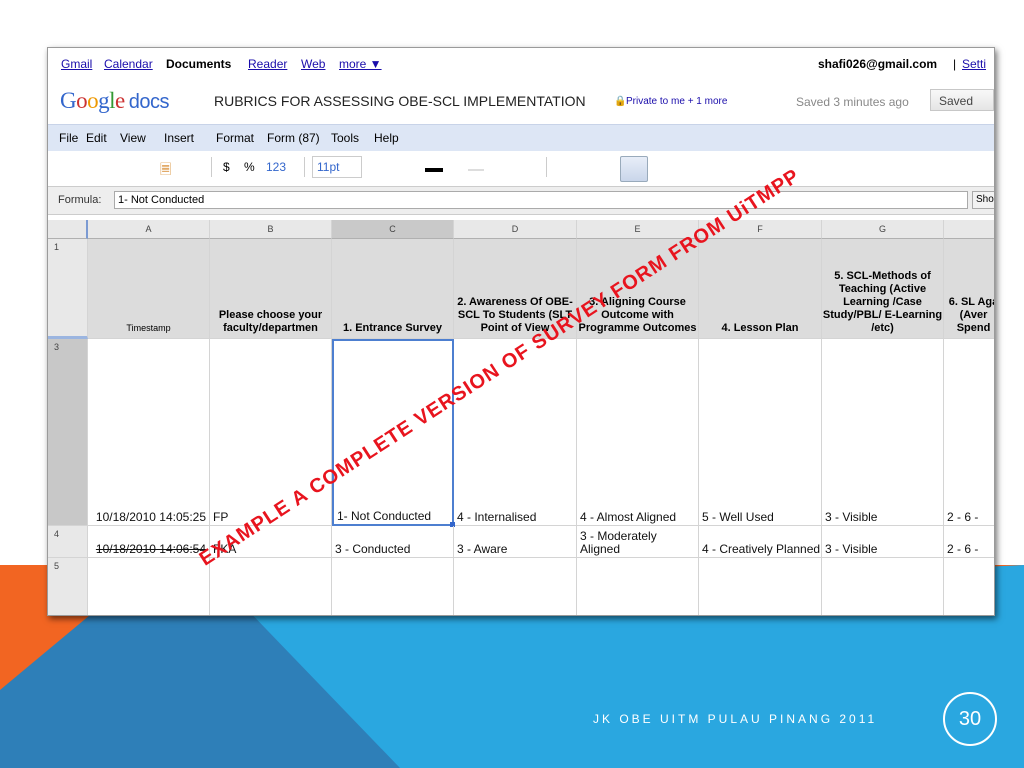 Image resolution: width=1024 pixels, height=768 pixels. I want to click on saved-button: Saved, so click(962, 100).